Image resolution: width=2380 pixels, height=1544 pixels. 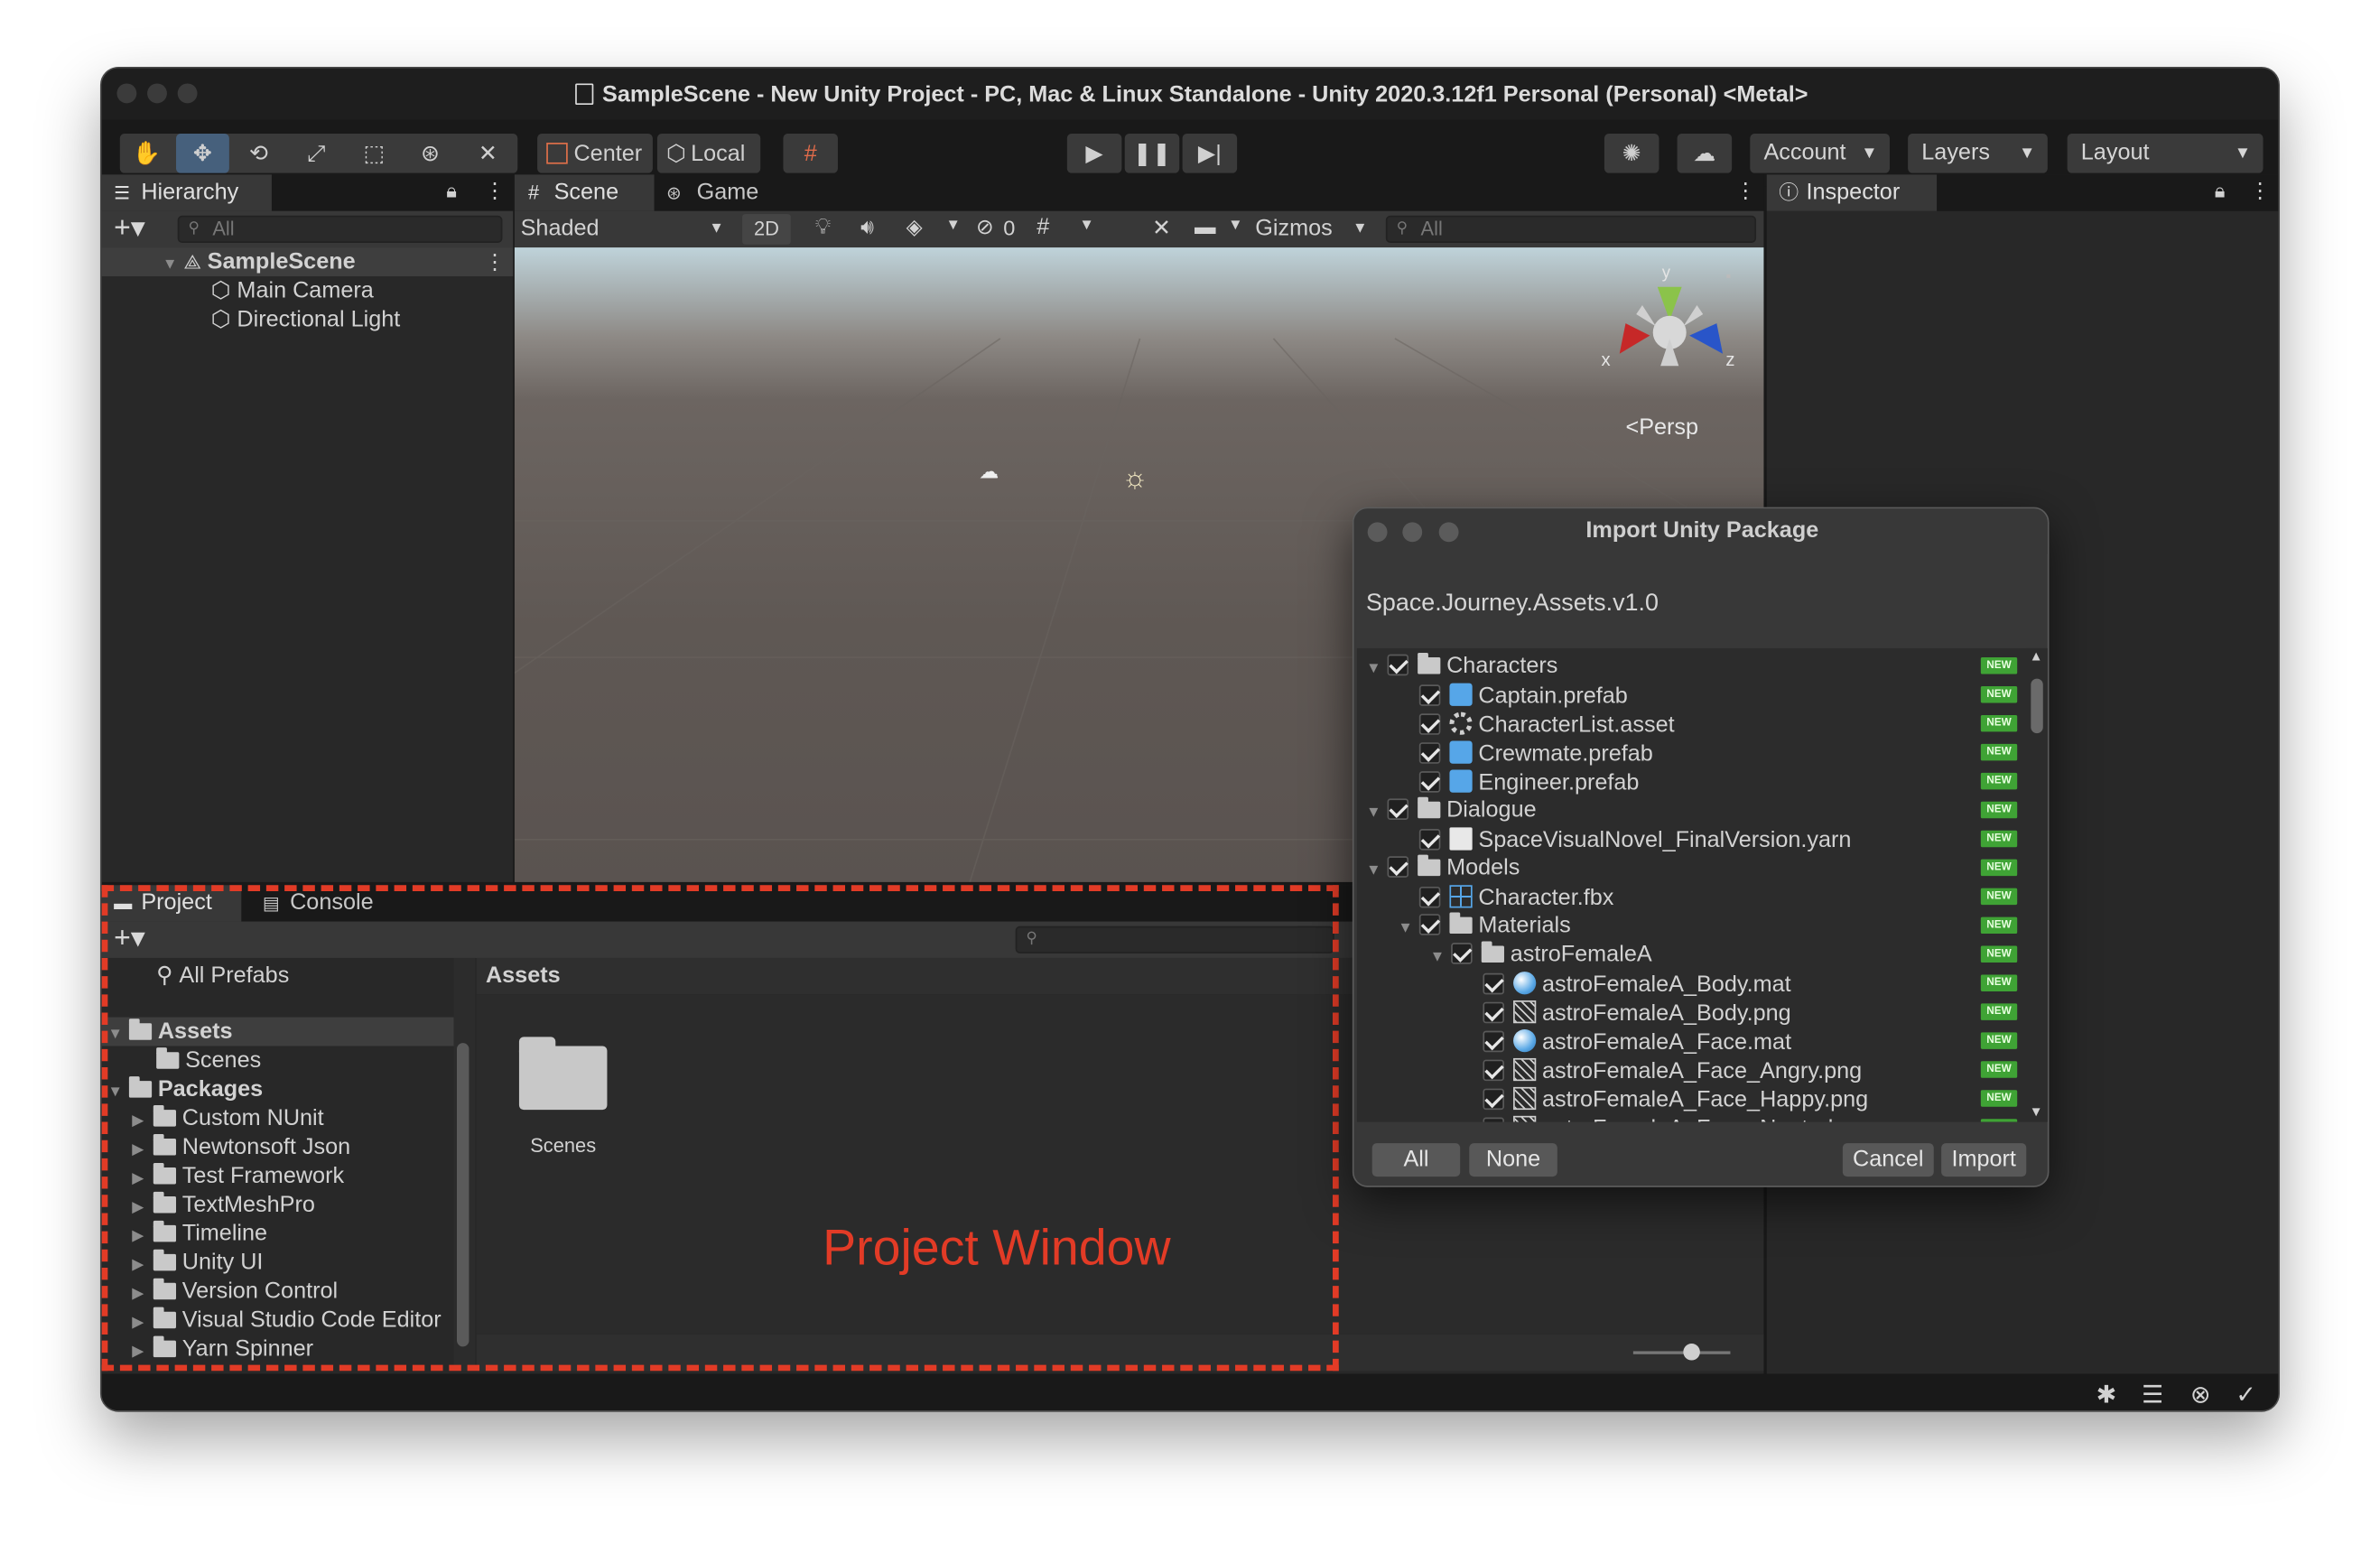 What do you see at coordinates (1984, 1160) in the screenshot?
I see `import-button: Import` at bounding box center [1984, 1160].